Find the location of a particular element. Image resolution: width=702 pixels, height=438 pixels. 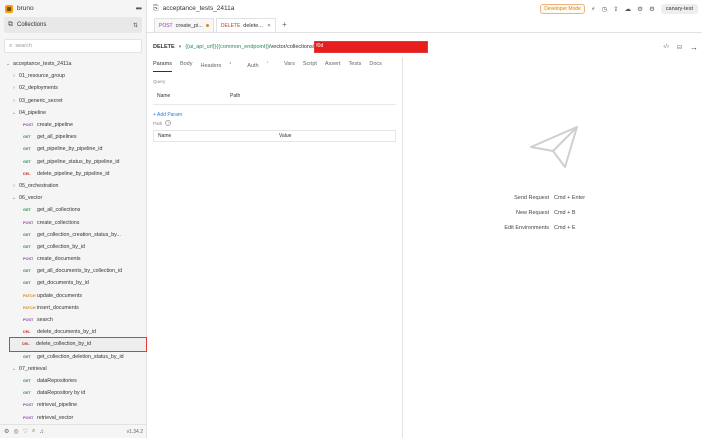

folder-item: › 02_deployments is located at coordinates (73, 88).